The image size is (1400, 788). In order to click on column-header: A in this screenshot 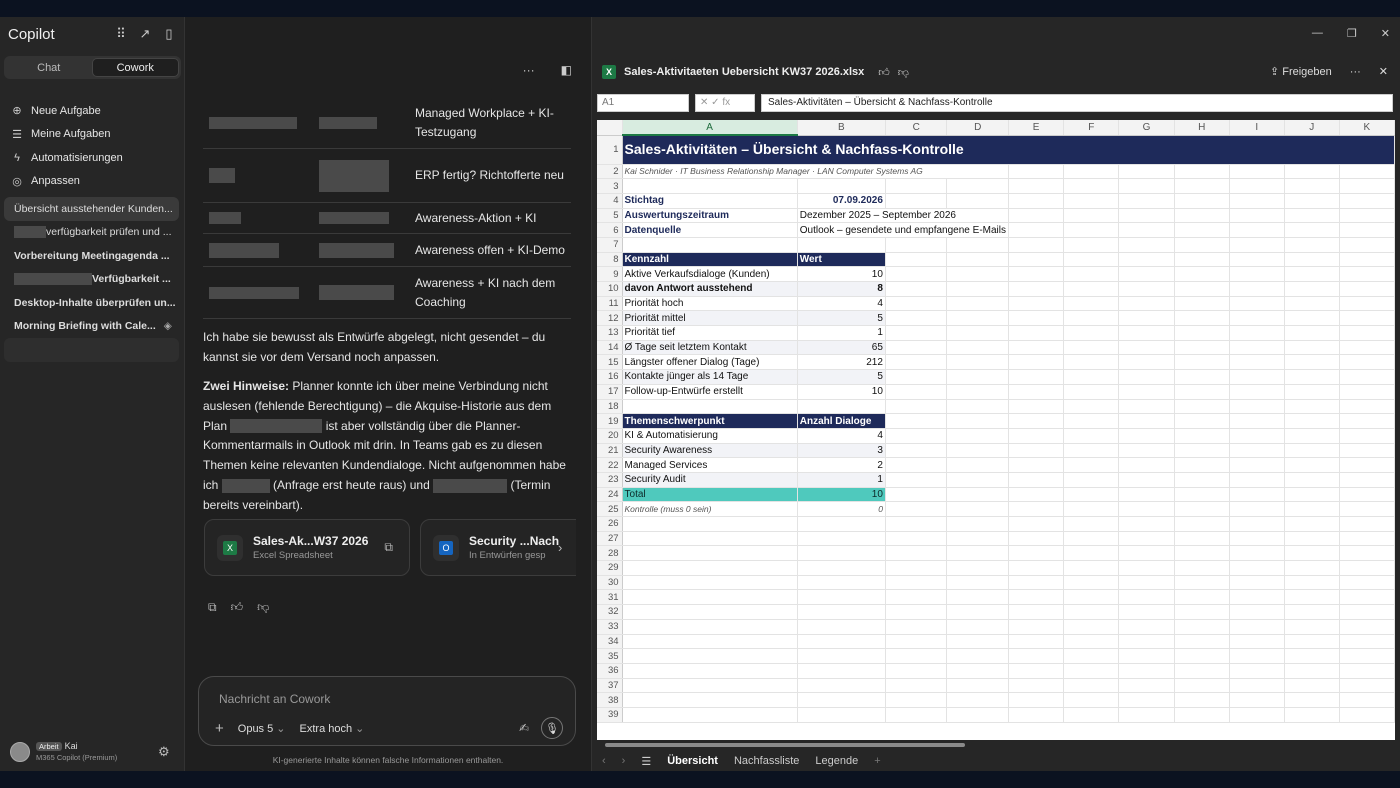, I will do `click(710, 128)`.